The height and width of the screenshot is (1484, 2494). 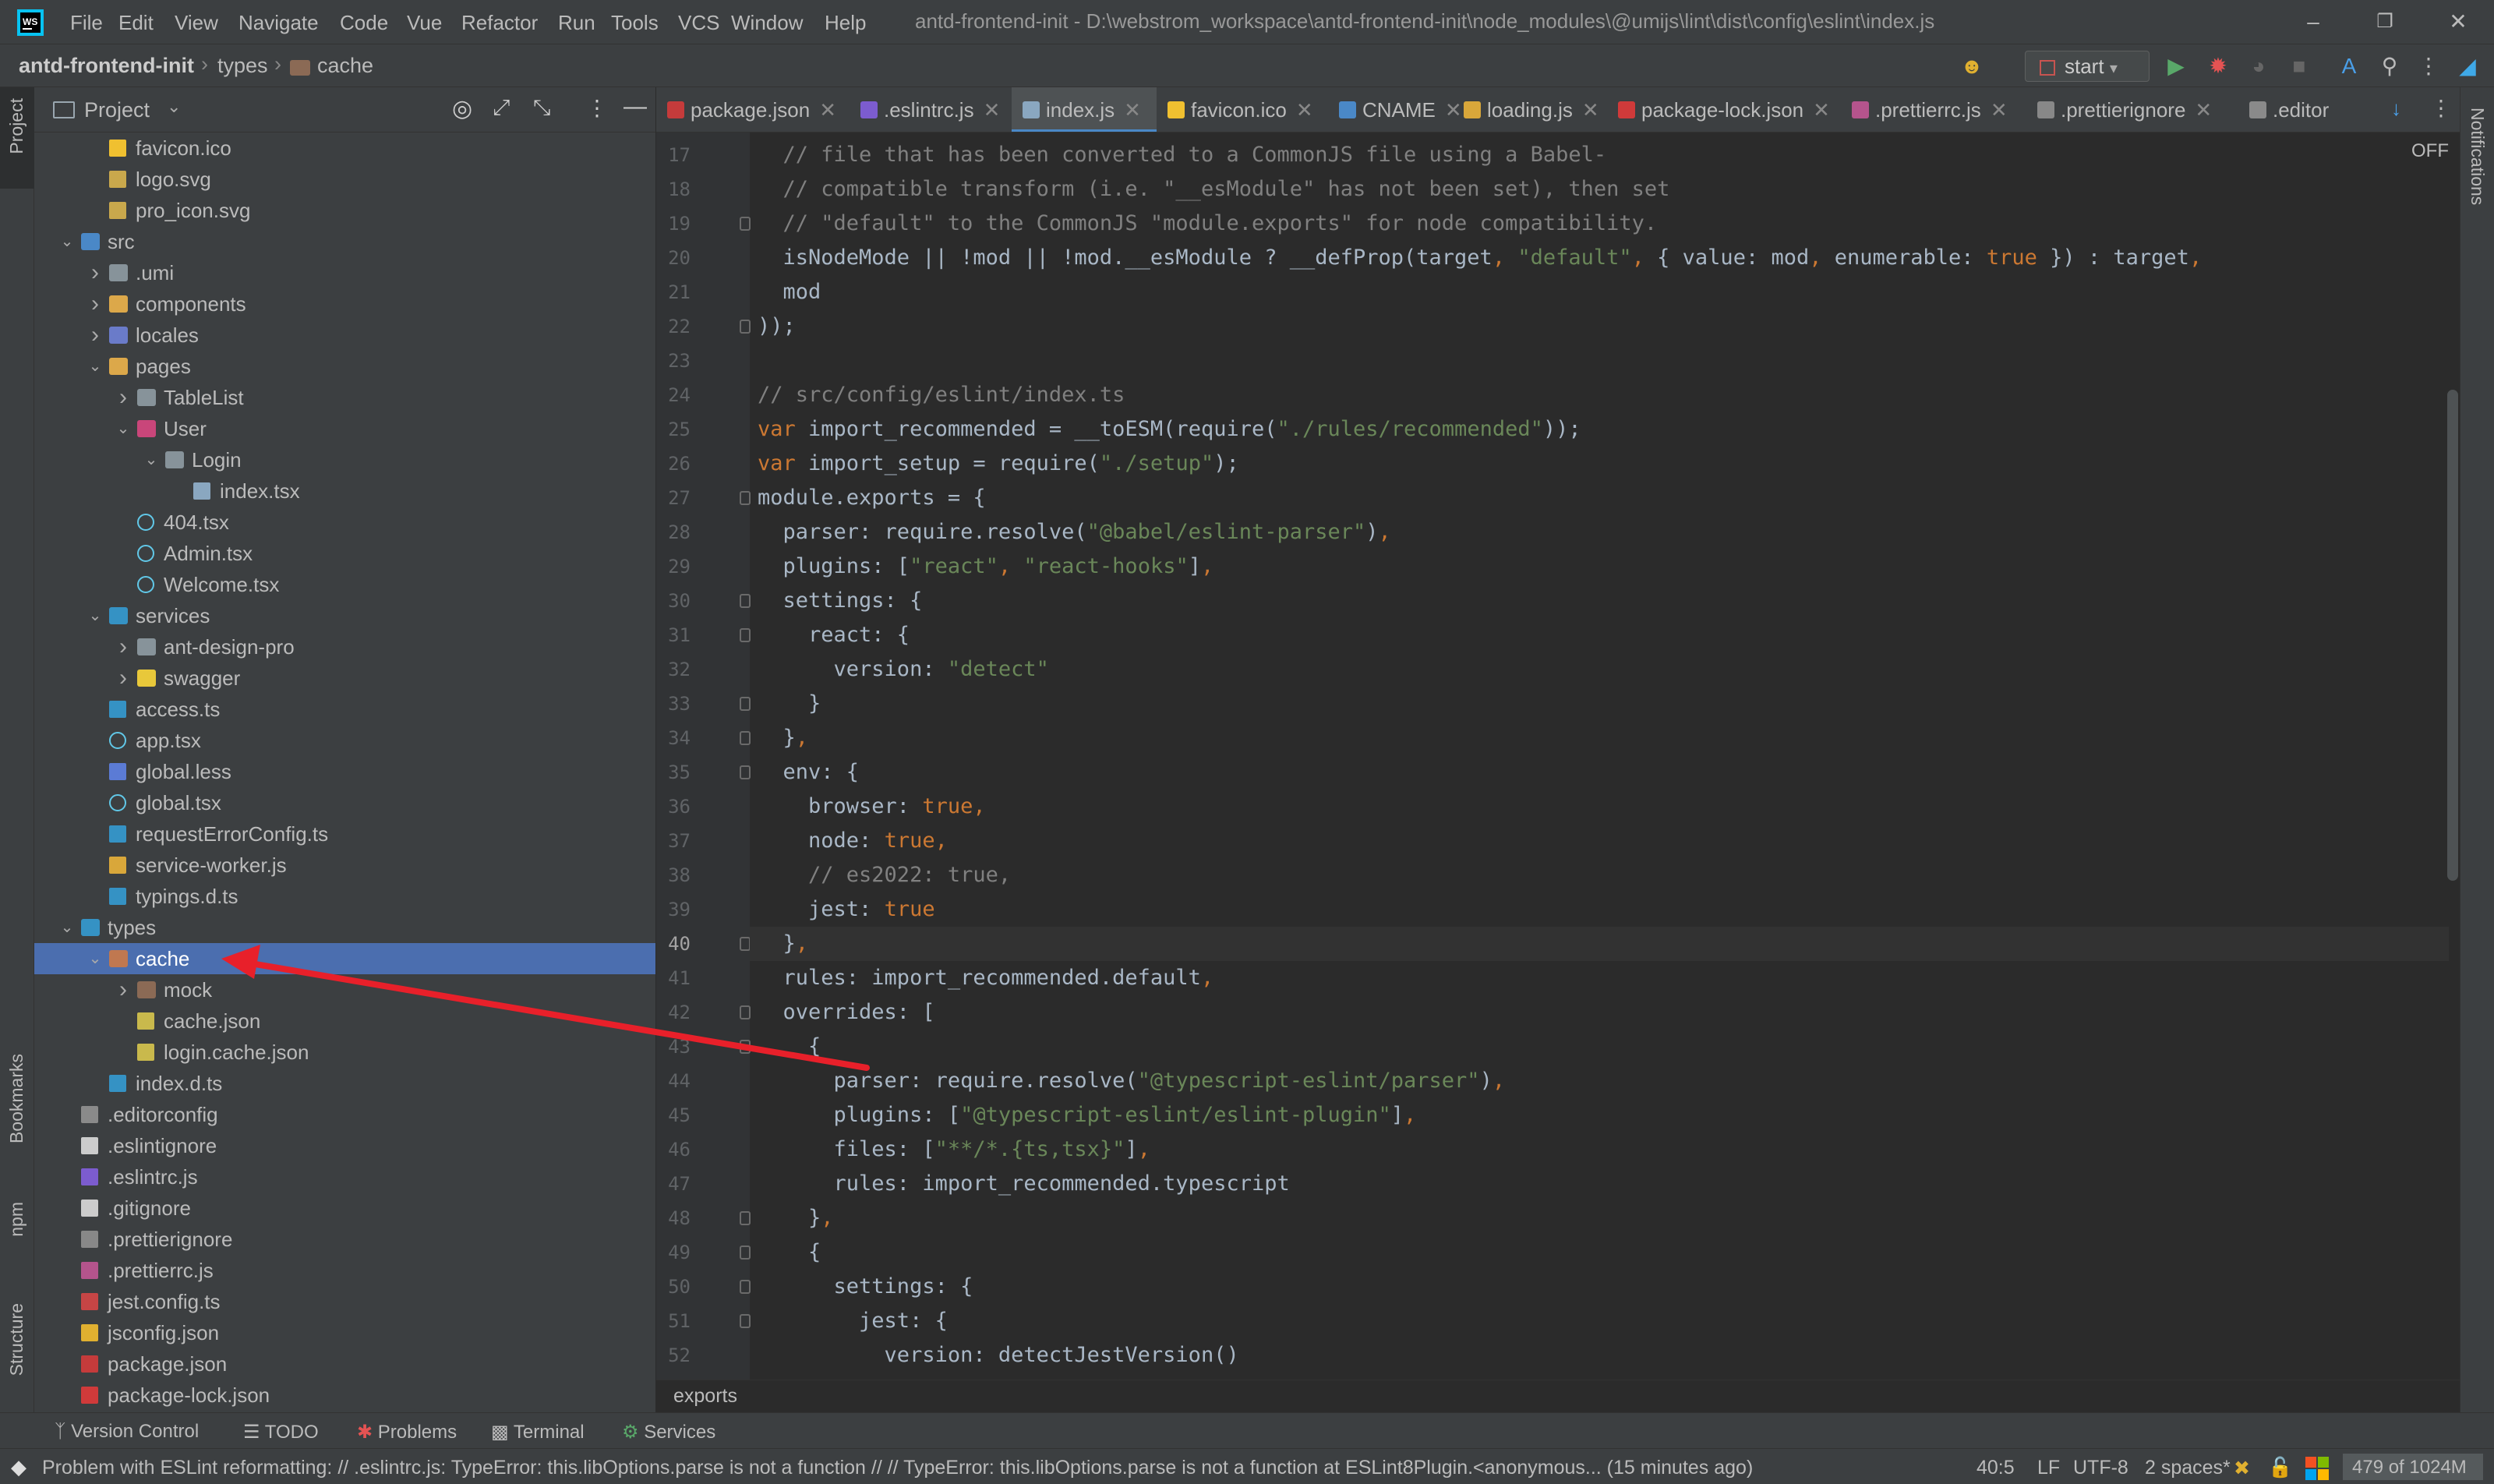 What do you see at coordinates (344, 1301) in the screenshot?
I see `tree-item: jest.config.ts` at bounding box center [344, 1301].